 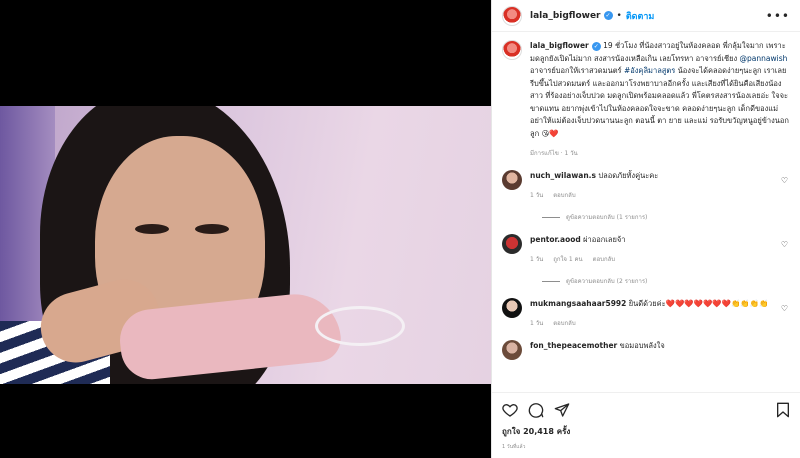 What do you see at coordinates (514, 447) in the screenshot?
I see `post-timestamp: 1 วันที่แล้ว` at bounding box center [514, 447].